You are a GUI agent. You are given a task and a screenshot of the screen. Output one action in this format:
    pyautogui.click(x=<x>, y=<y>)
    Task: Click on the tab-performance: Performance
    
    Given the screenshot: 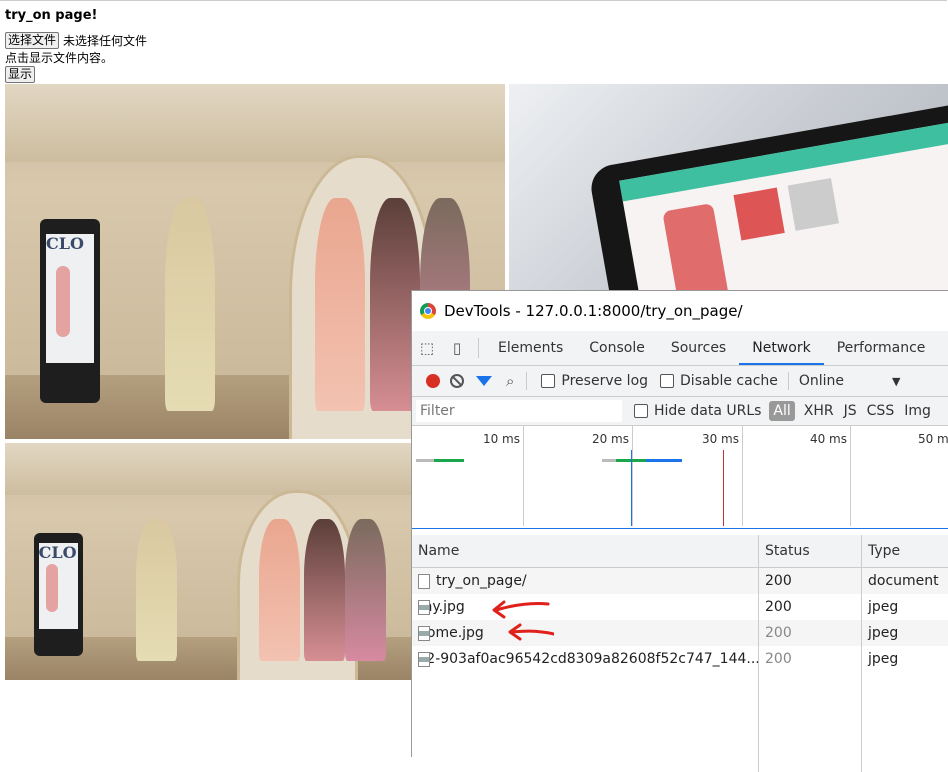 What is the action you would take?
    pyautogui.click(x=881, y=348)
    